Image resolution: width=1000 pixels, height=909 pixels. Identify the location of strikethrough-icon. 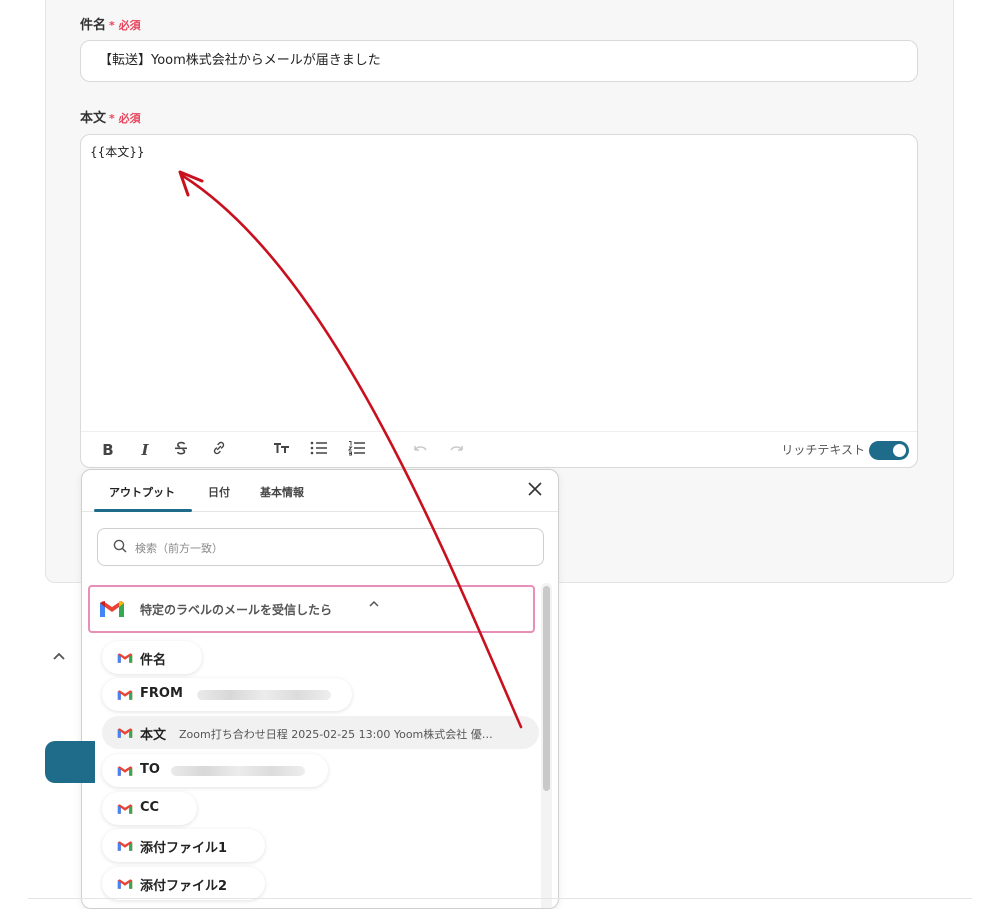
(181, 448).